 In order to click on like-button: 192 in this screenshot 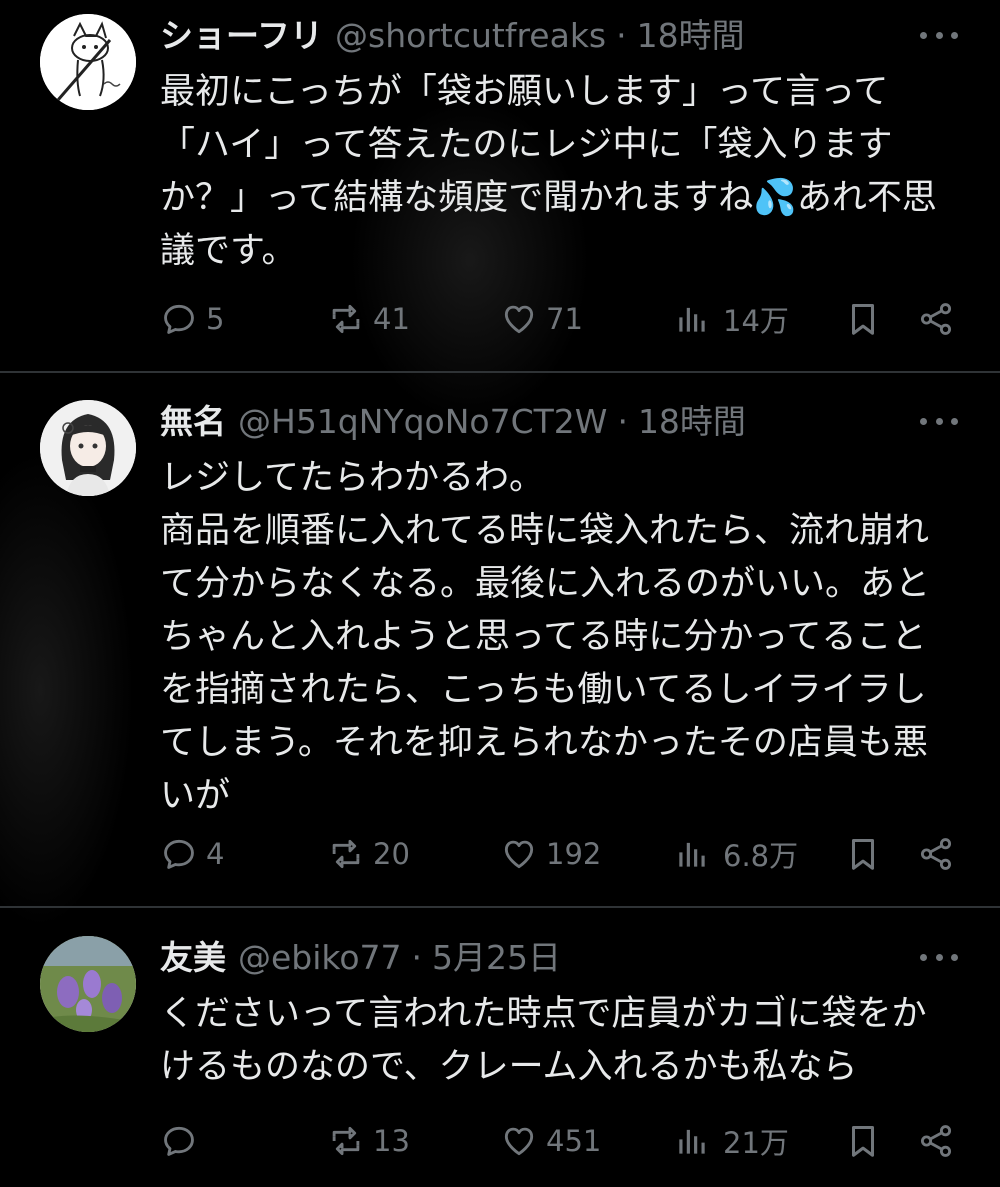, I will do `click(550, 854)`.